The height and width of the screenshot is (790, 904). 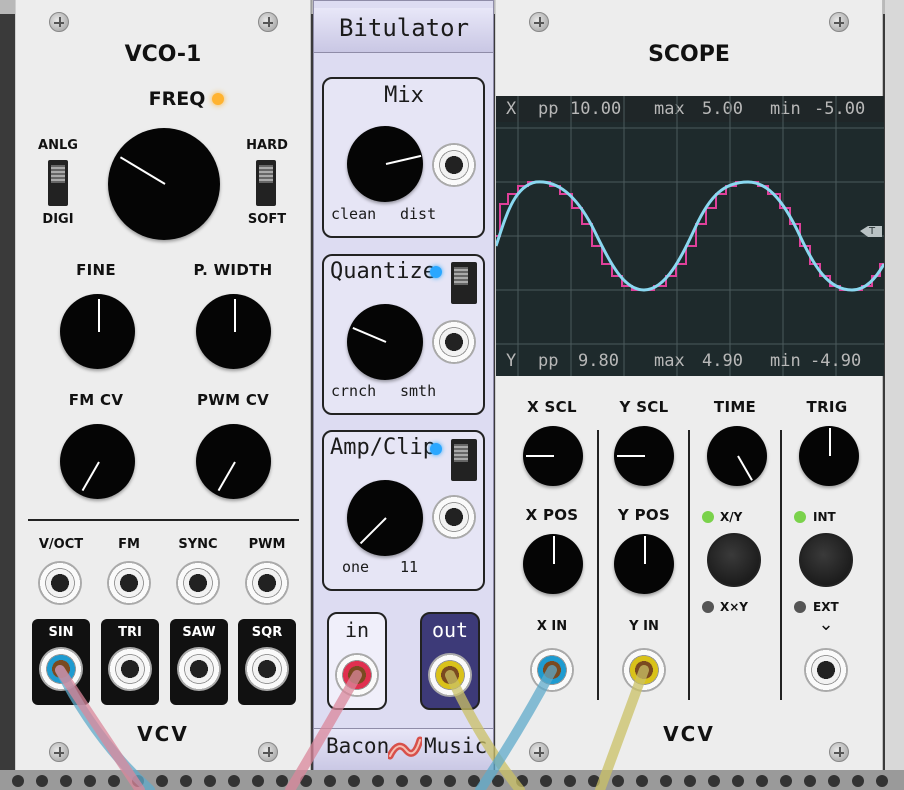 I want to click on trigger-knob, so click(x=829, y=456).